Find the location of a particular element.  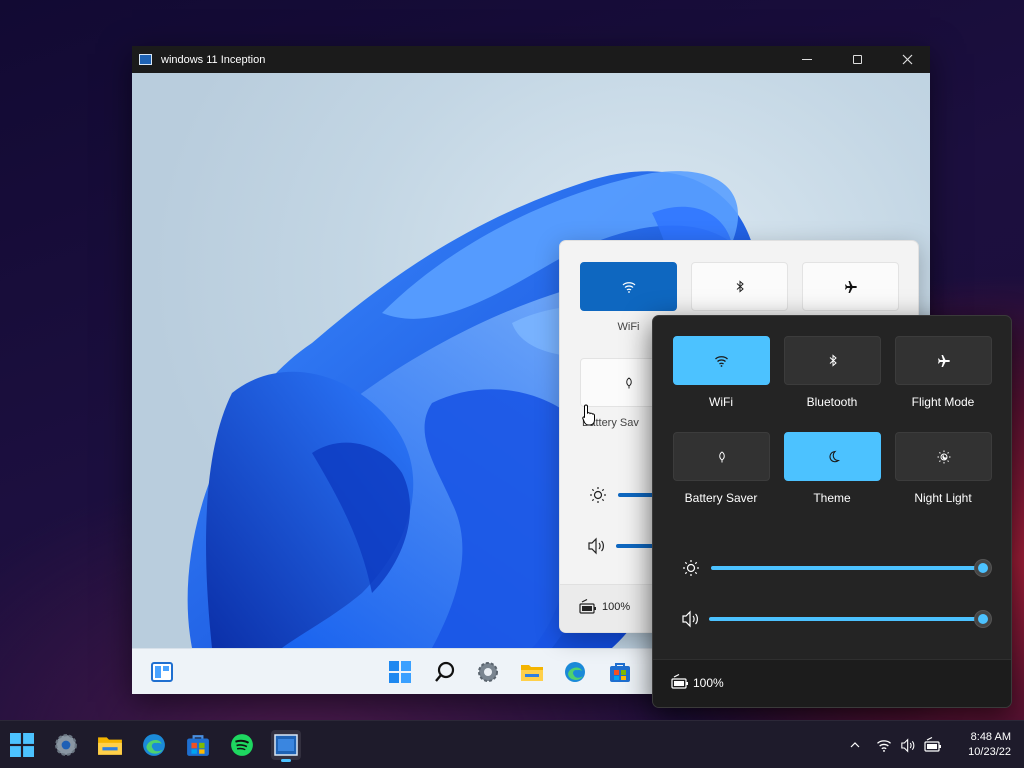

spotify-app is located at coordinates (242, 745).